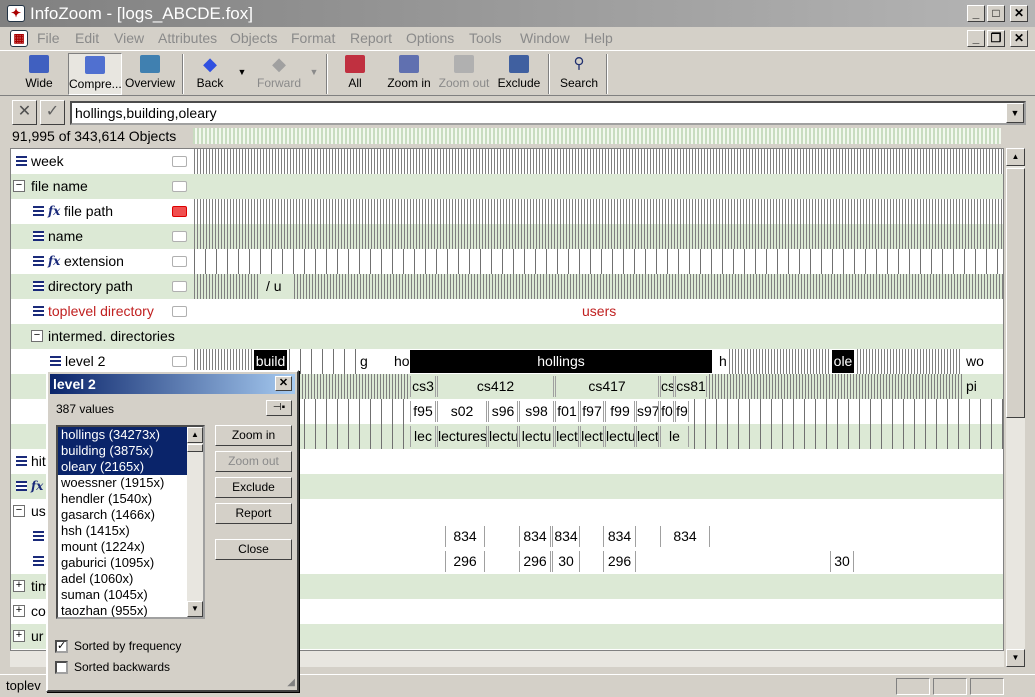  I want to click on menu-tools: Tools, so click(485, 38).